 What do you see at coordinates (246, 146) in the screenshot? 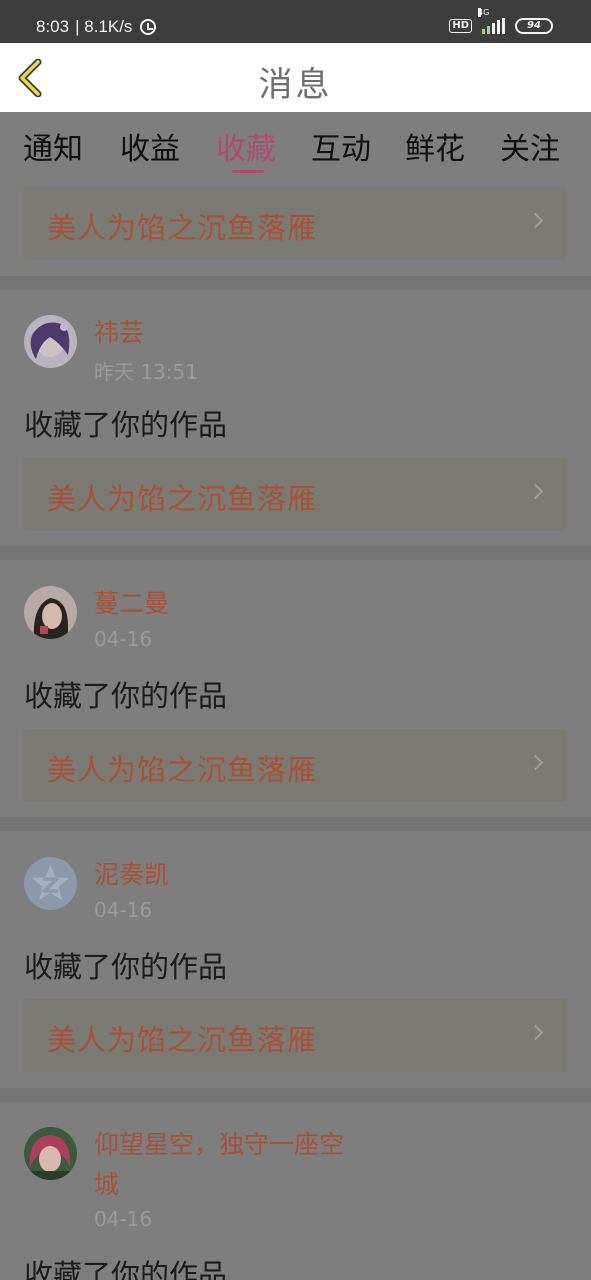
I see `tab-favorites: 收藏` at bounding box center [246, 146].